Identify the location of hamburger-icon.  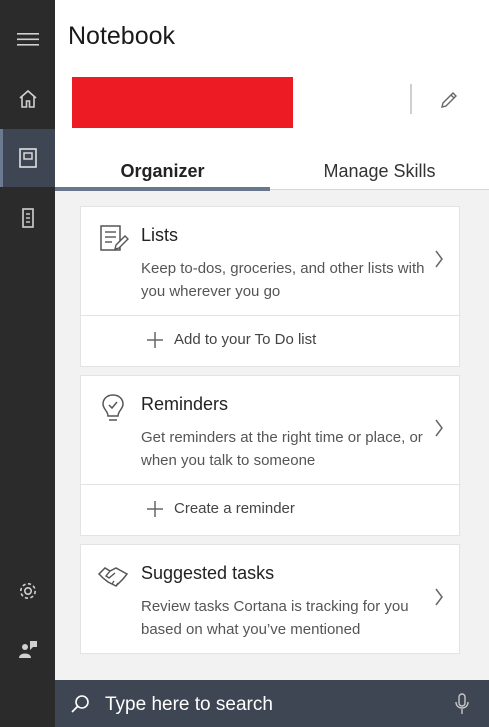
(27, 39).